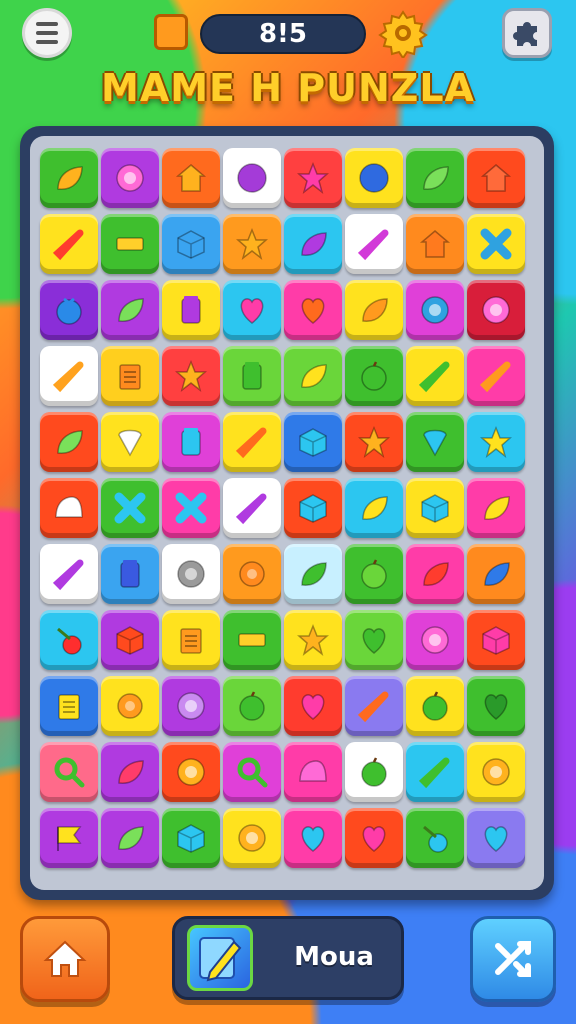 This screenshot has height=1024, width=576. What do you see at coordinates (65, 959) in the screenshot?
I see `home-button` at bounding box center [65, 959].